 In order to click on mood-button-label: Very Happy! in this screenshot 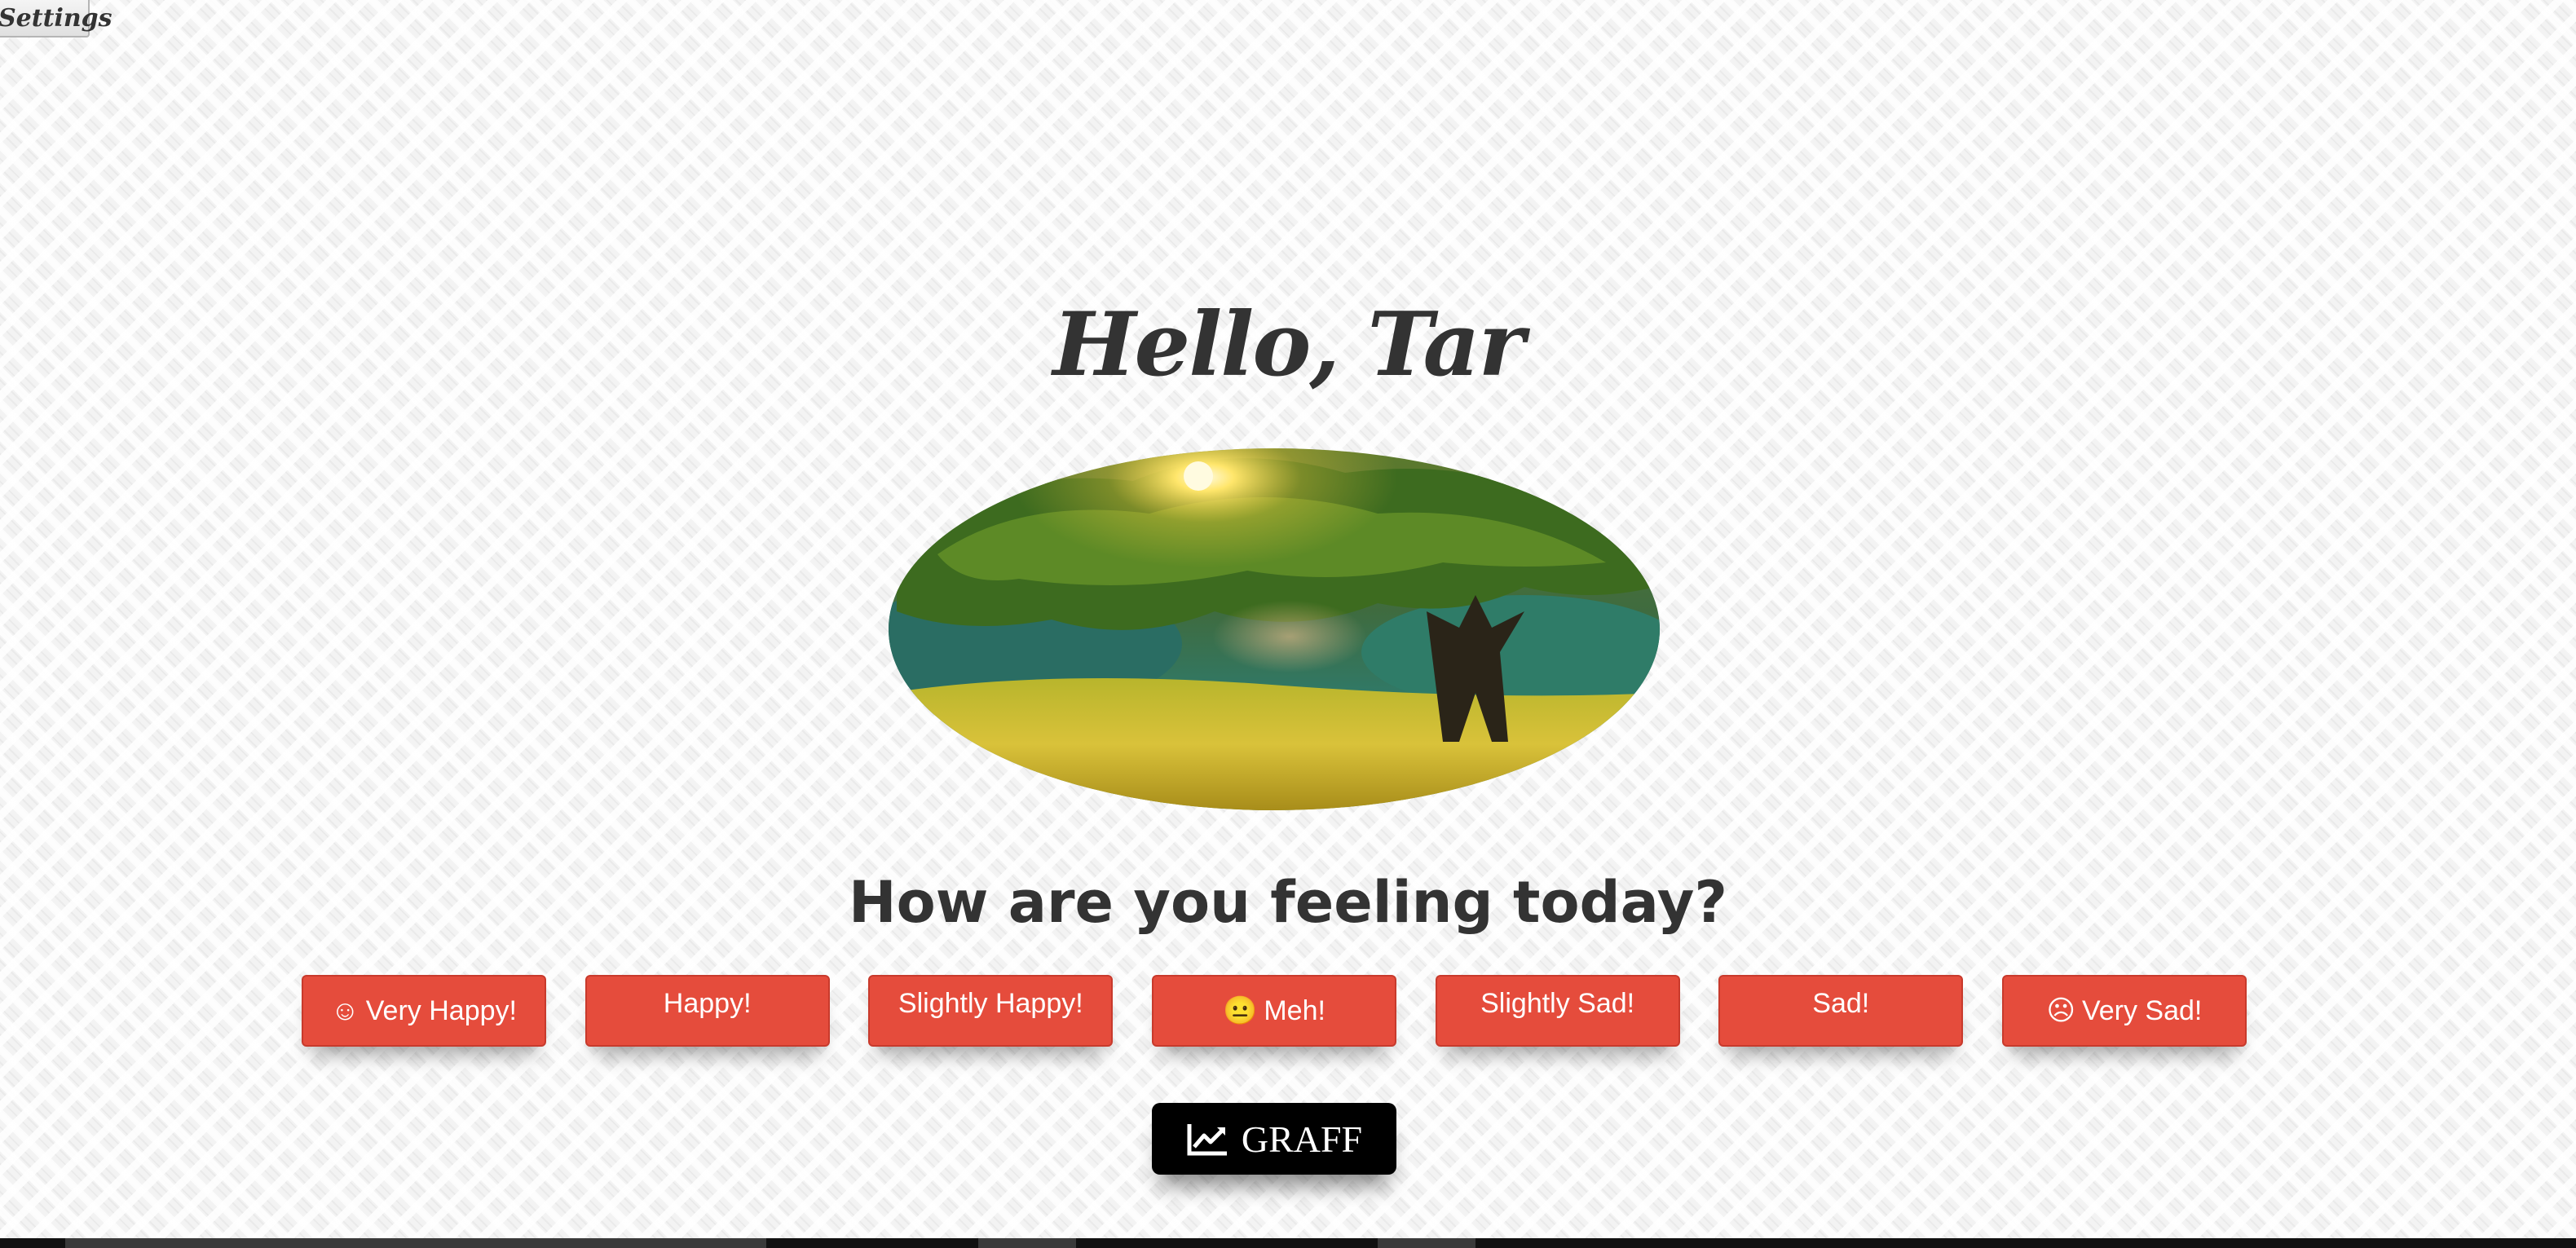, I will do `click(441, 1010)`.